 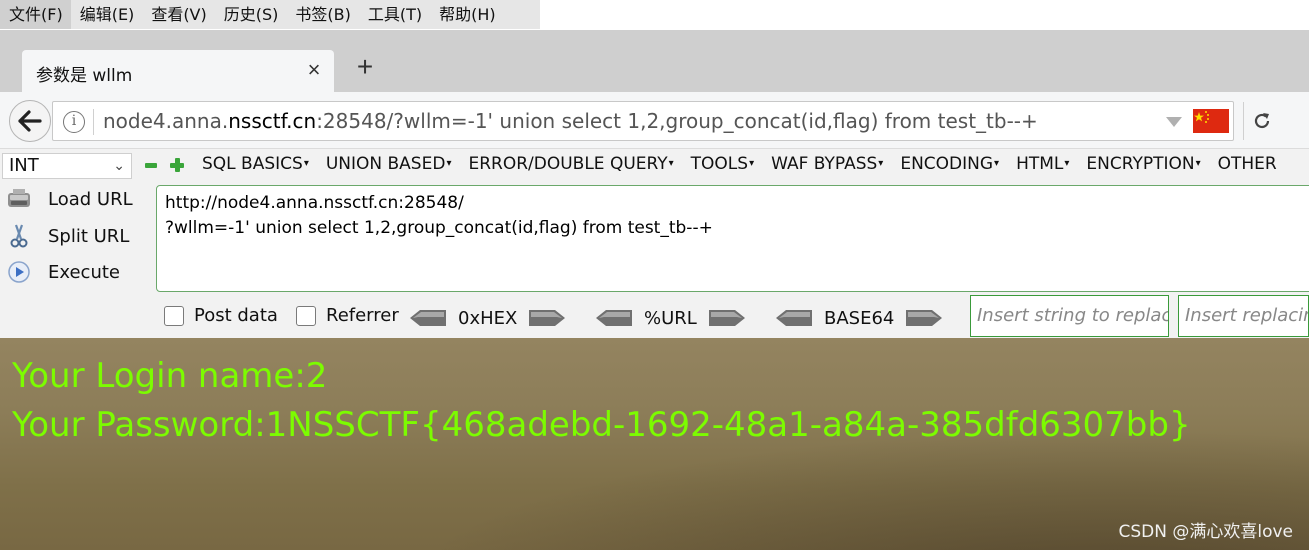 What do you see at coordinates (93, 122) in the screenshot?
I see `url-separator` at bounding box center [93, 122].